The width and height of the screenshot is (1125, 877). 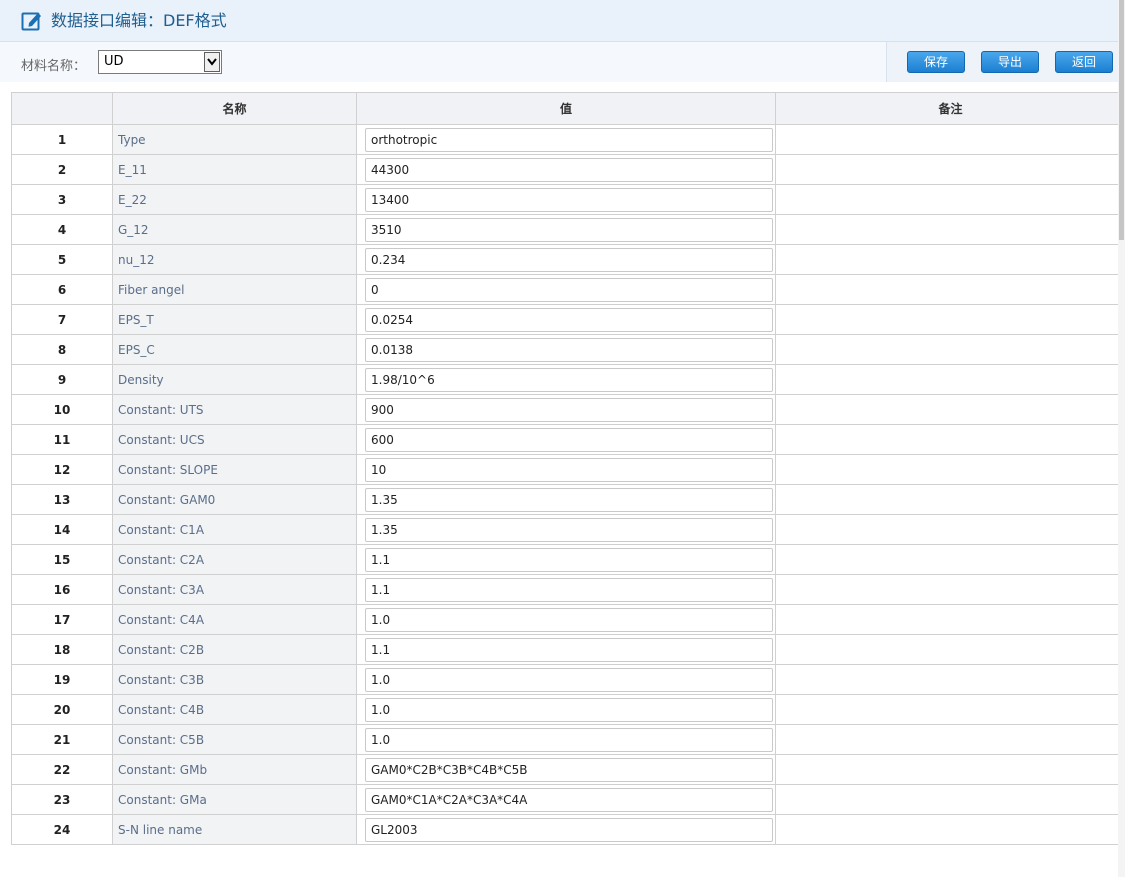 What do you see at coordinates (936, 62) in the screenshot?
I see `save-button: 保存` at bounding box center [936, 62].